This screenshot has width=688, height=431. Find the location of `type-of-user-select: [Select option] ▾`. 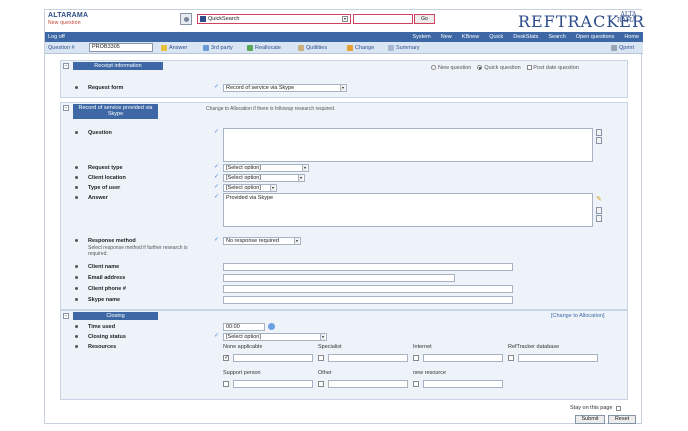

type-of-user-select: [Select option] ▾ is located at coordinates (250, 188).